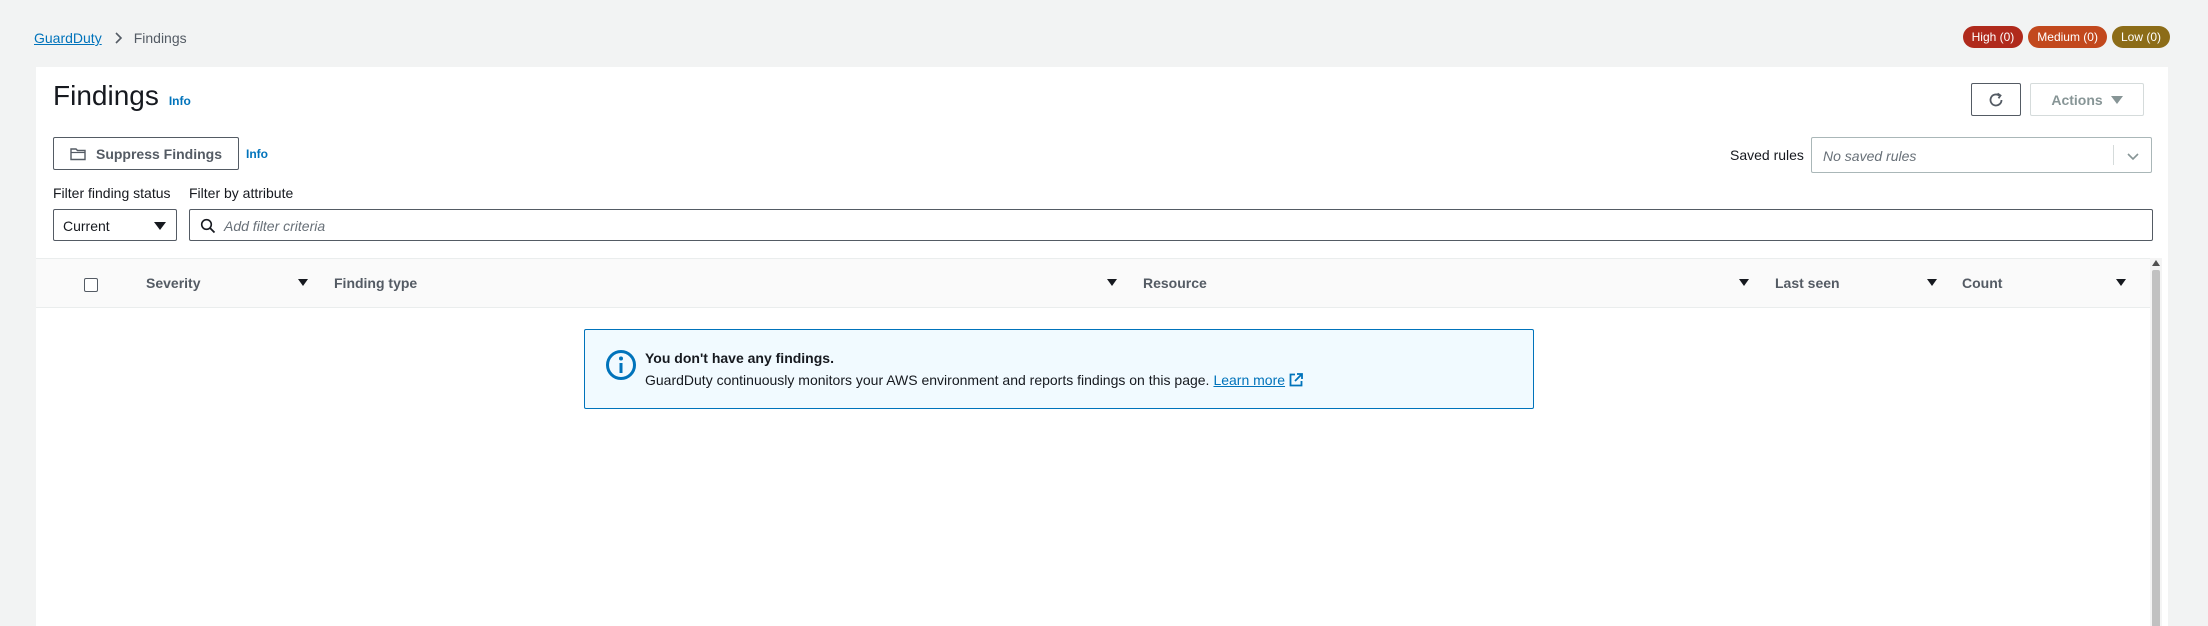 This screenshot has height=626, width=2208. What do you see at coordinates (180, 101) in the screenshot?
I see `title-info-link: Info` at bounding box center [180, 101].